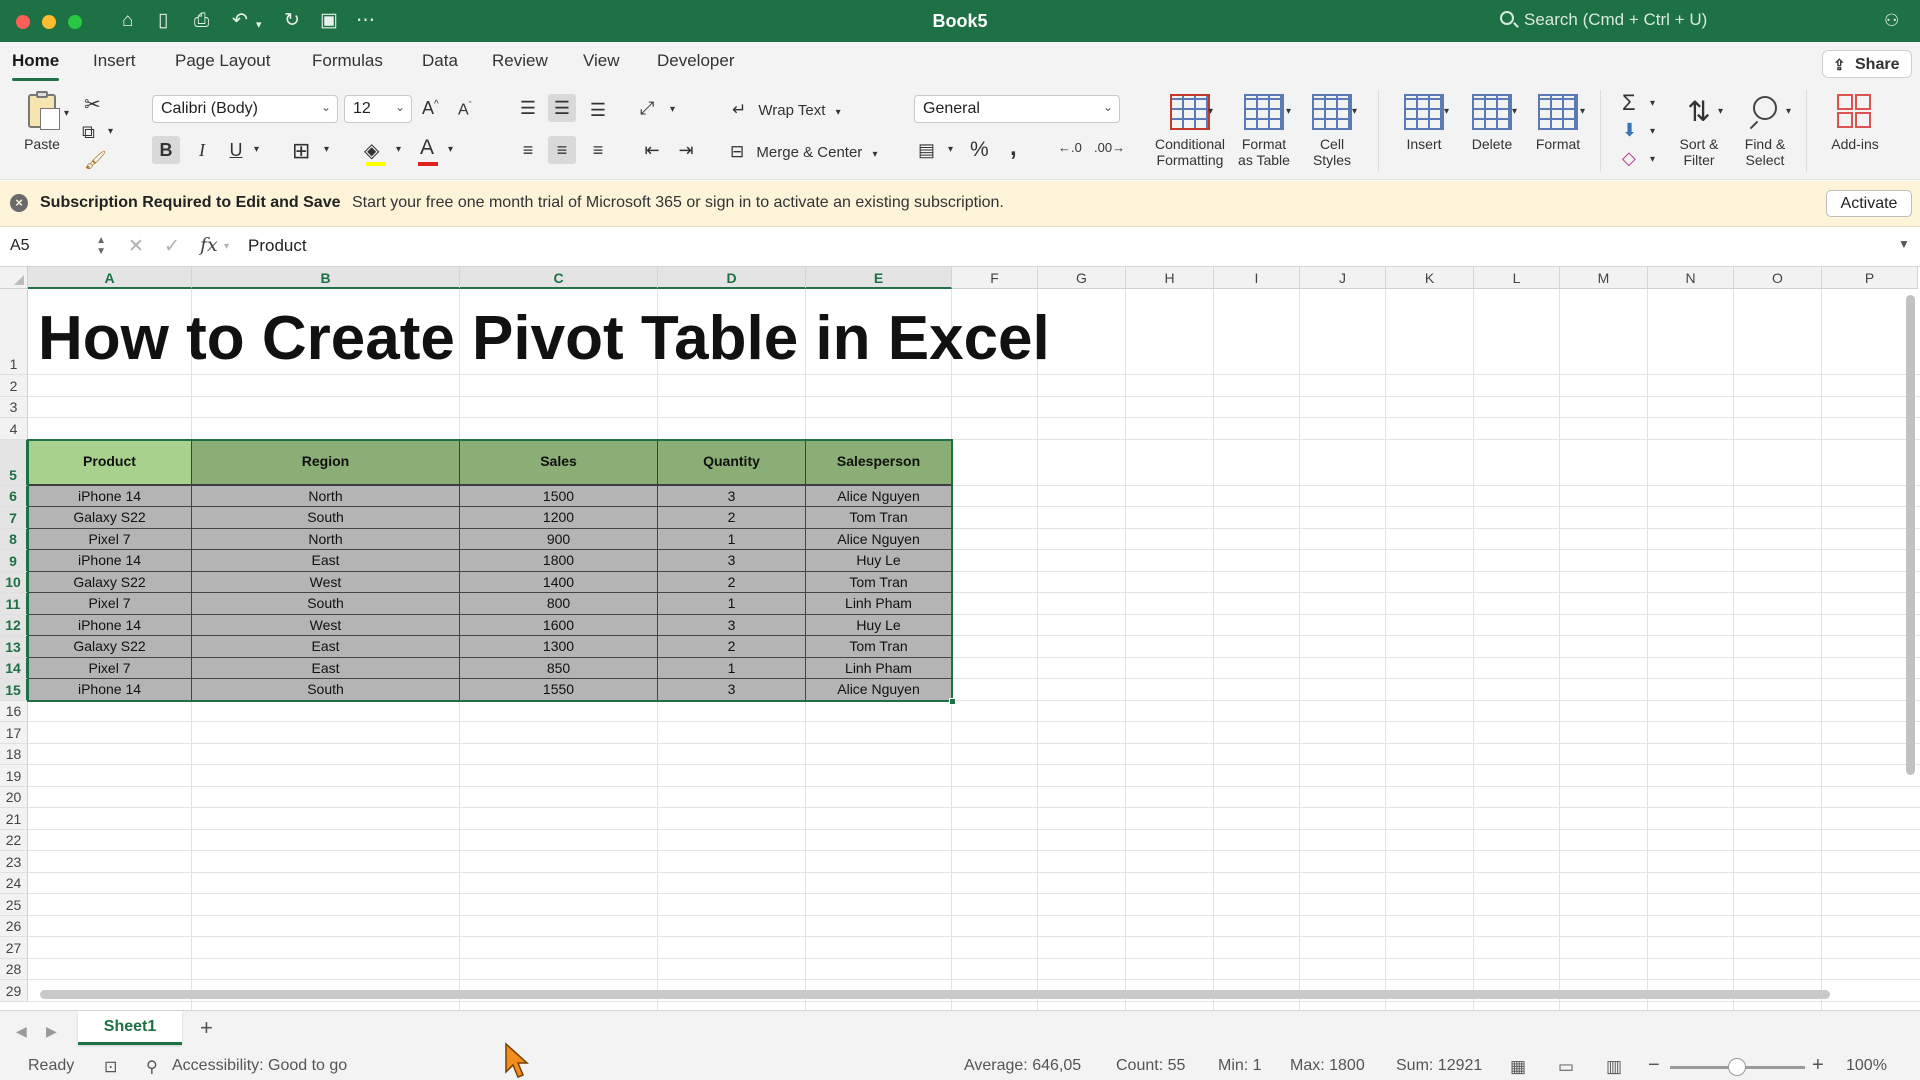 The image size is (1920, 1080). I want to click on cell-salesperson: Huy Le, so click(879, 561).